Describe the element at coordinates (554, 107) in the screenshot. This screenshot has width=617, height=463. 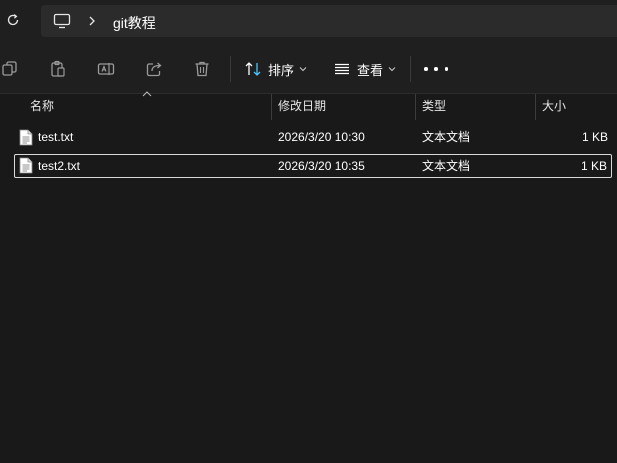
I see `column-header-size: 大小` at that location.